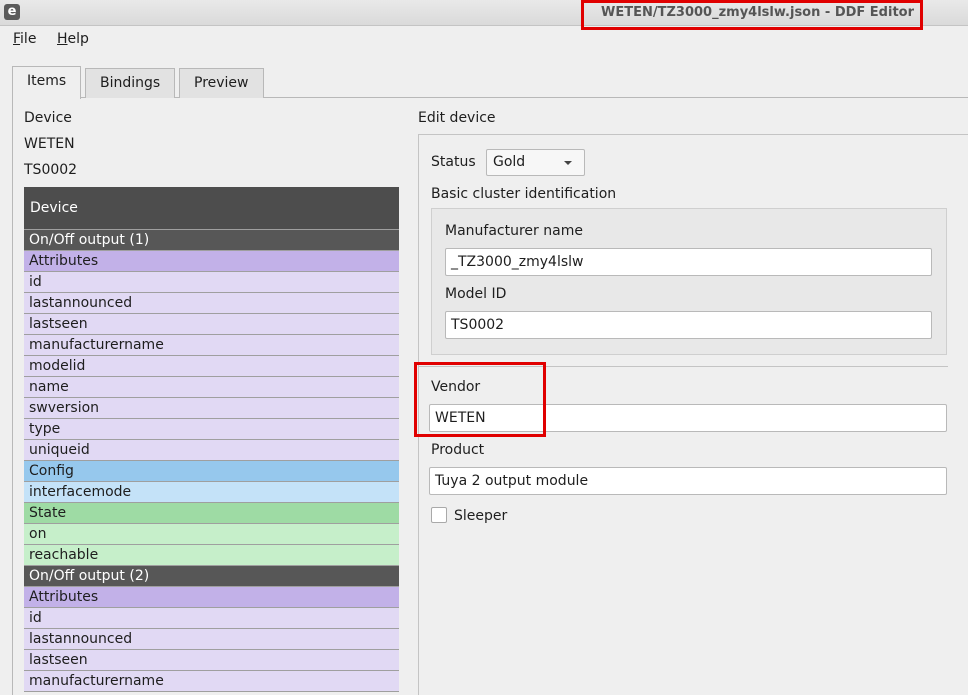 Image resolution: width=968 pixels, height=695 pixels. What do you see at coordinates (453, 162) in the screenshot?
I see `status-label: Status` at bounding box center [453, 162].